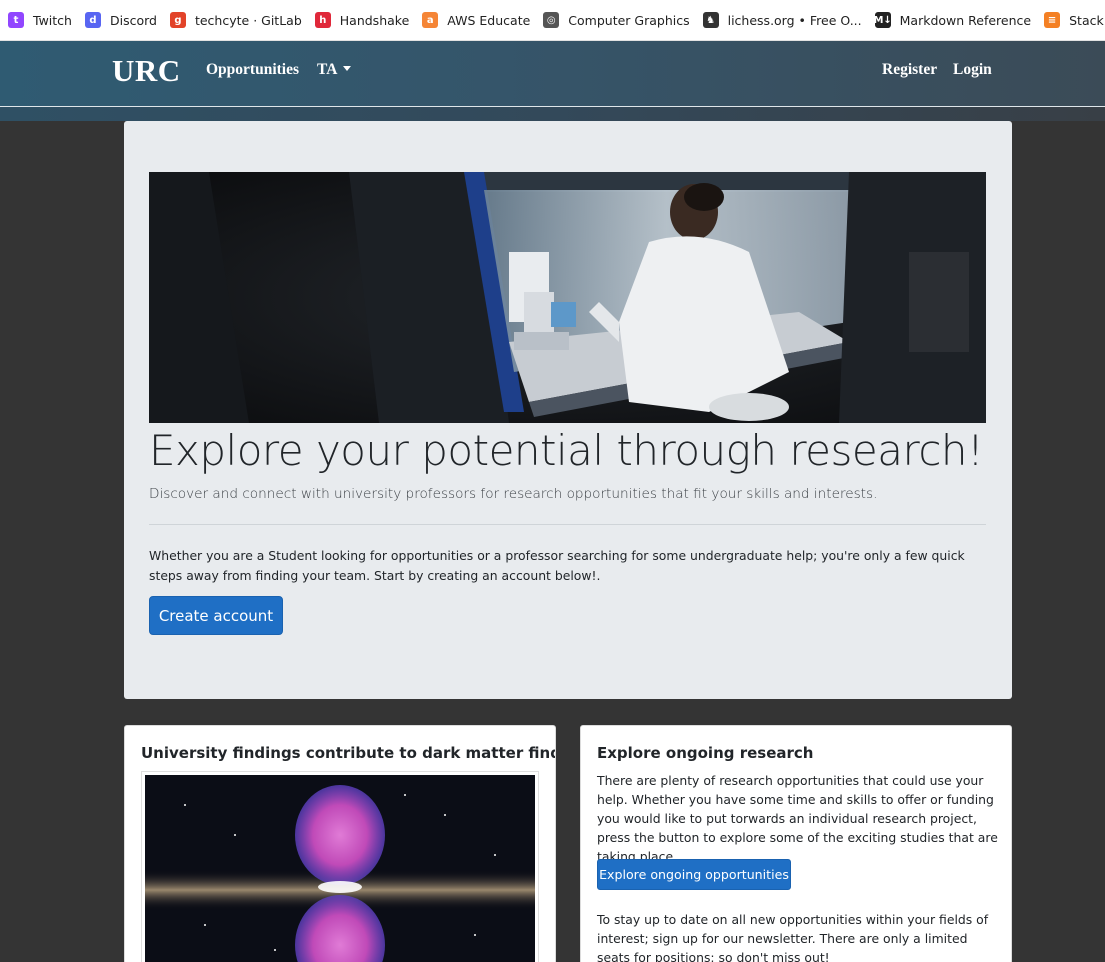  I want to click on bookmark-item: M↓ Markdown Reference, so click(955, 20).